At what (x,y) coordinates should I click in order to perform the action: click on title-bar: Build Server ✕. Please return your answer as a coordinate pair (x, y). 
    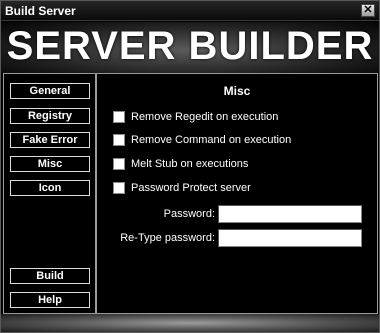
    Looking at the image, I should click on (190, 11).